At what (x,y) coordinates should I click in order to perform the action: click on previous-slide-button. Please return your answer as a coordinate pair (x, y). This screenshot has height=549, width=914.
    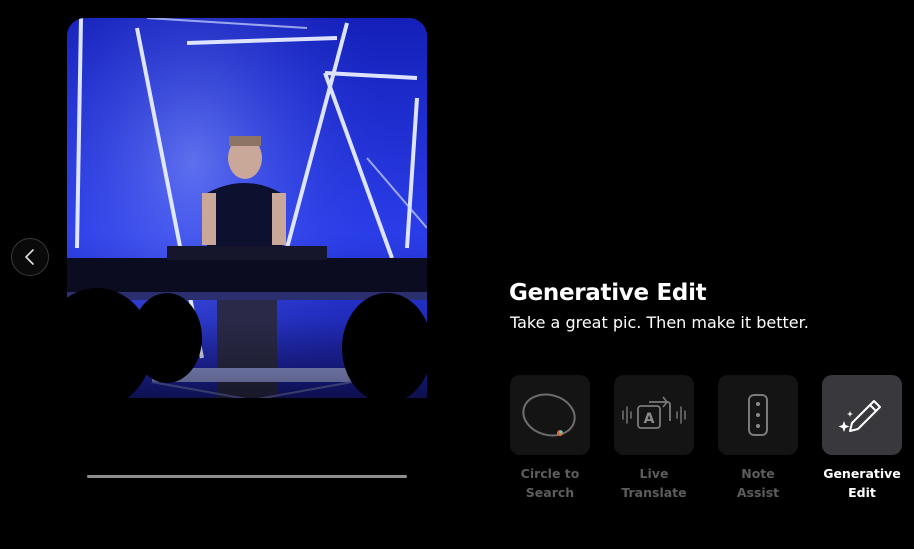
    Looking at the image, I should click on (30, 257).